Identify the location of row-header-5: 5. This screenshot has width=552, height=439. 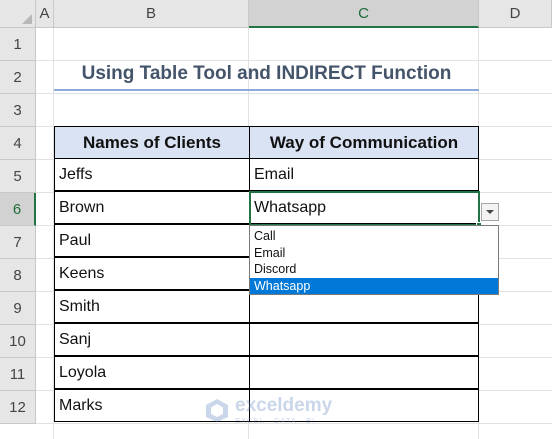
(18, 176).